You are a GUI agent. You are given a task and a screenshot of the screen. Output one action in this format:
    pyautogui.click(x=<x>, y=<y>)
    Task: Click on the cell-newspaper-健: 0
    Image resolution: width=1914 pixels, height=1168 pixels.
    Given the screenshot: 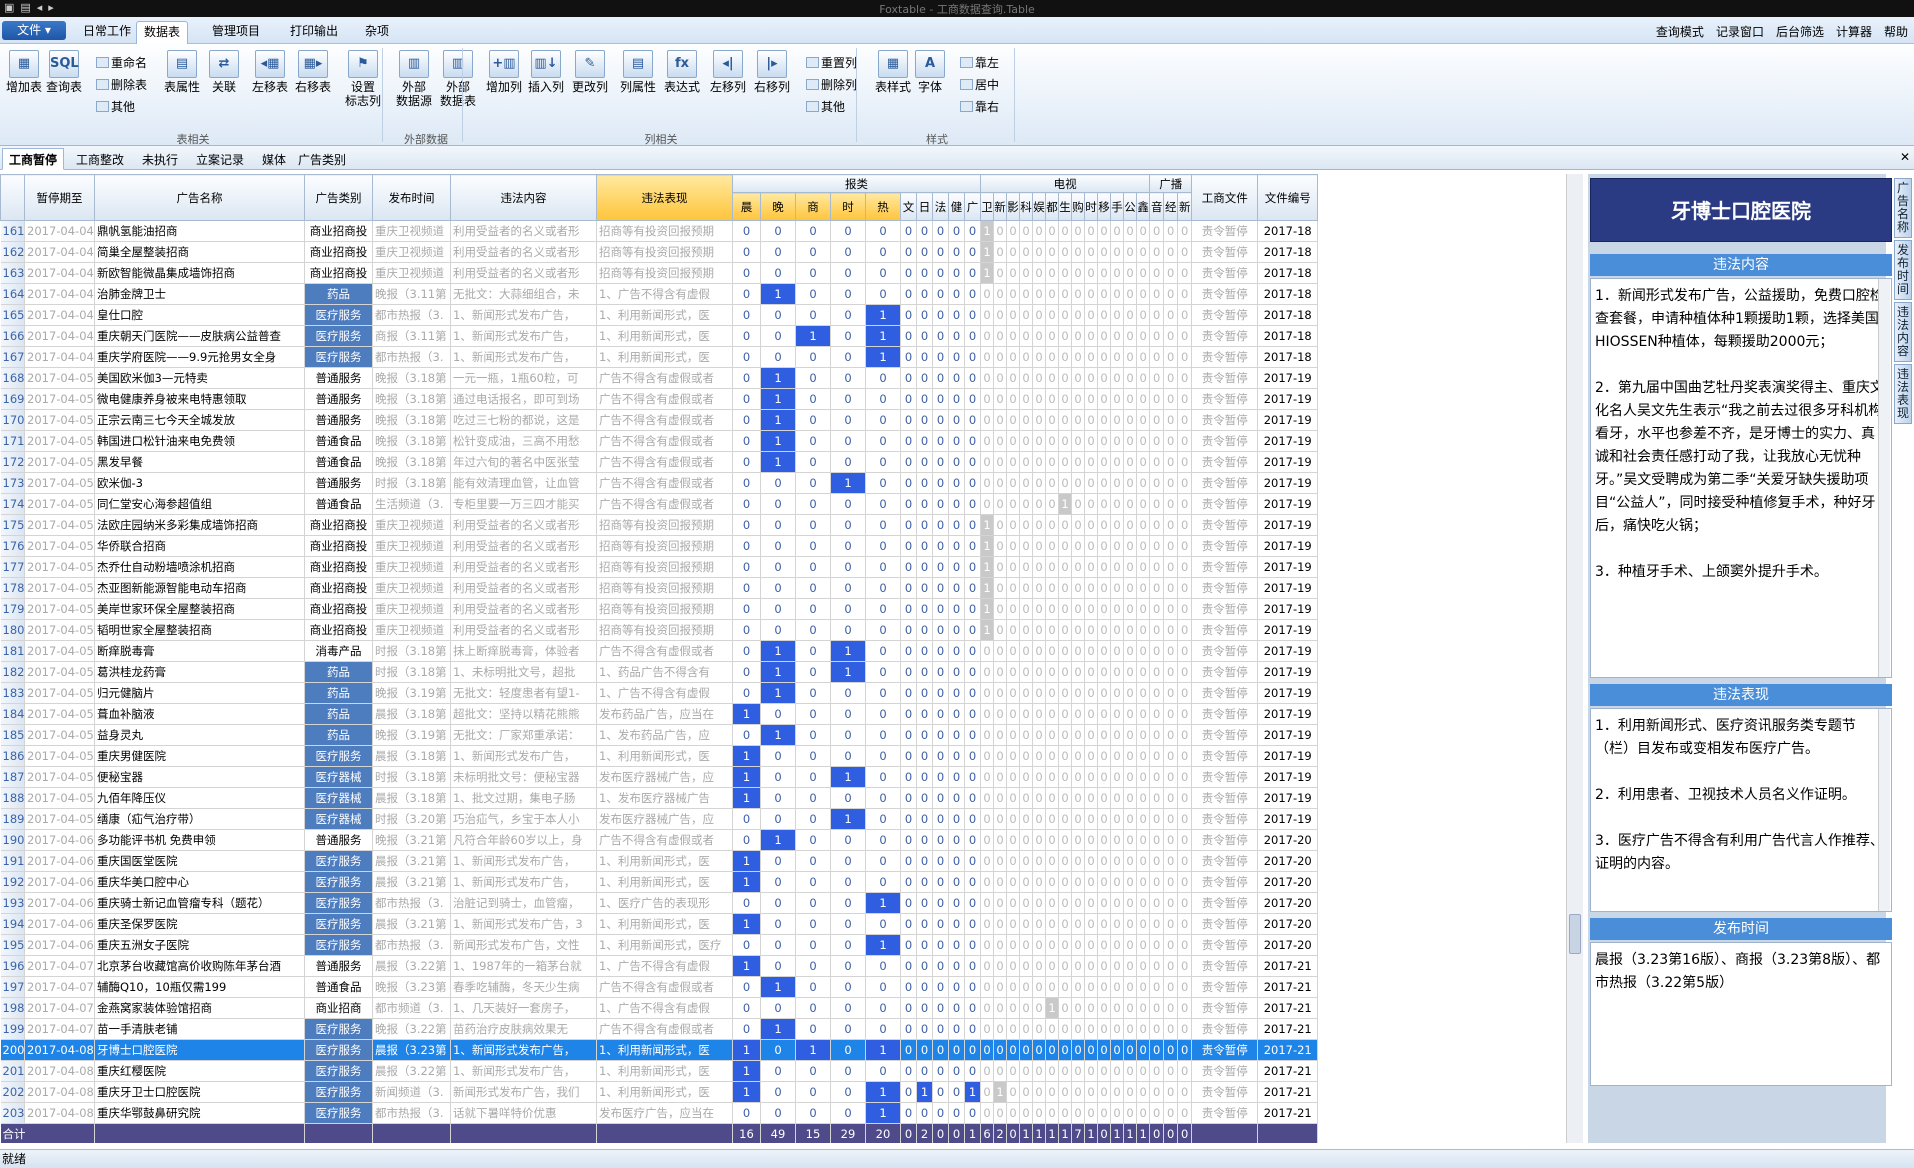 What is the action you would take?
    pyautogui.click(x=956, y=672)
    